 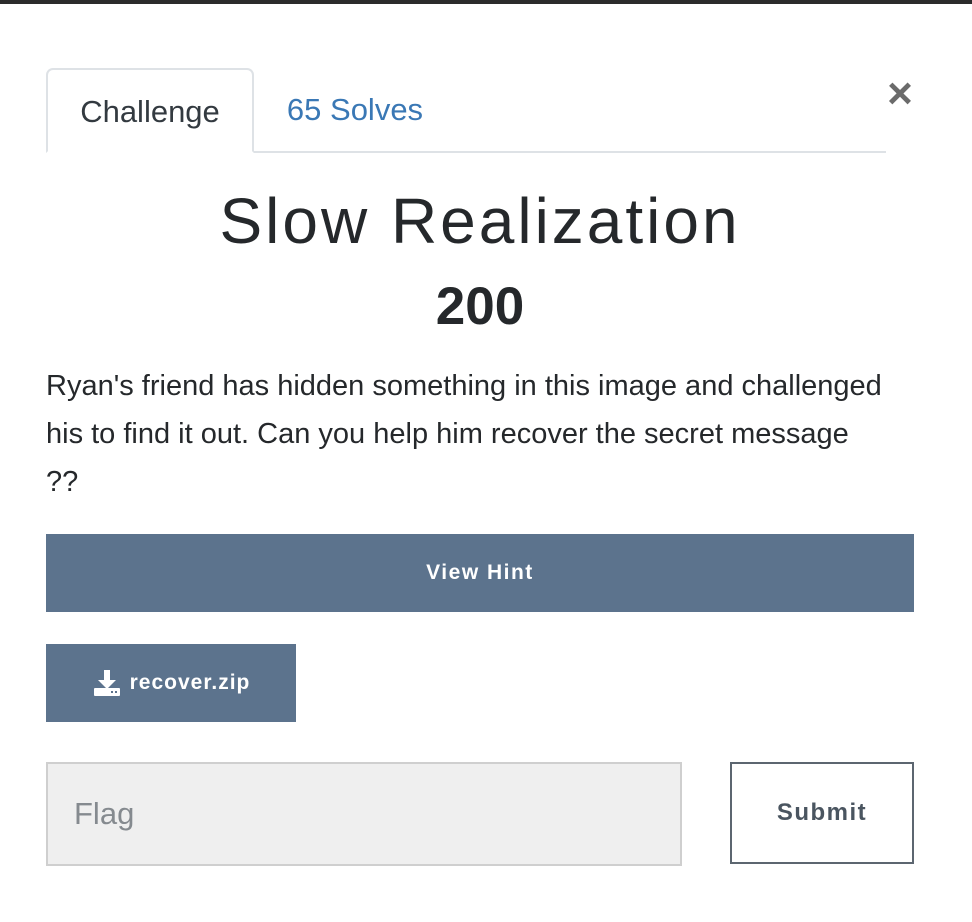 I want to click on download-file-button: recover.zip, so click(x=171, y=683).